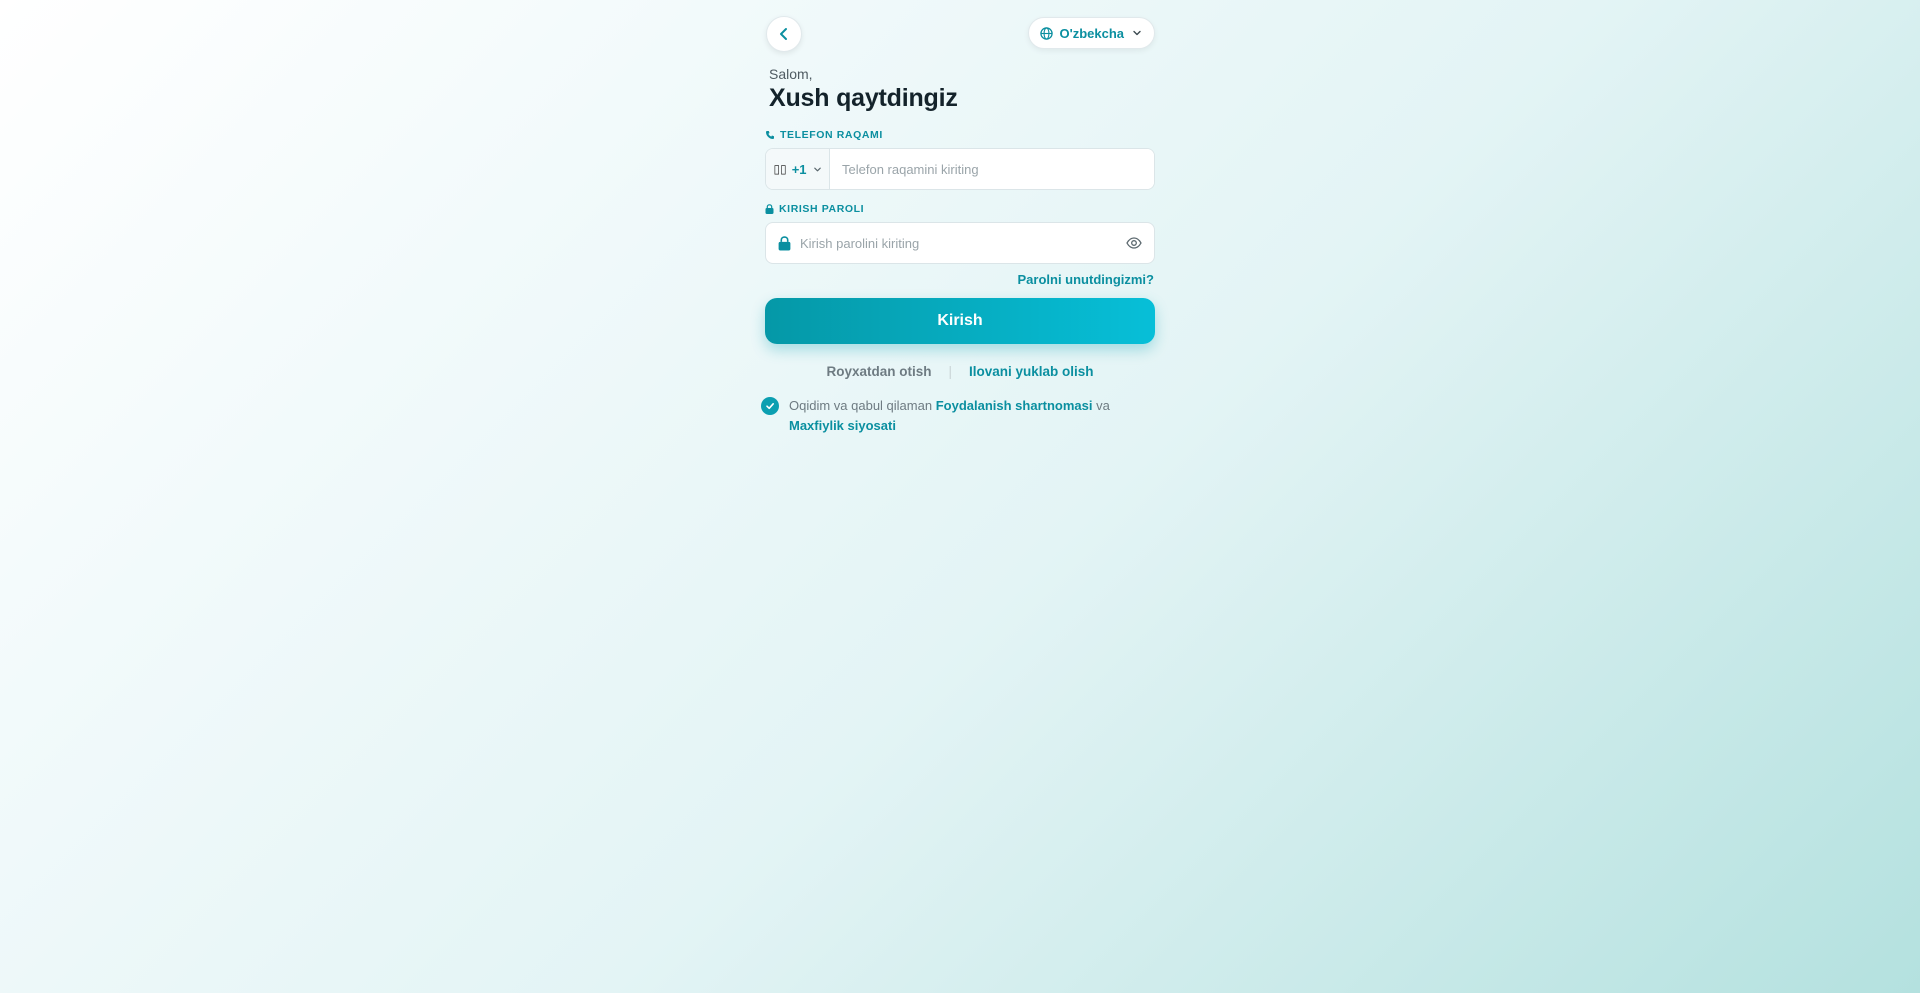 This screenshot has width=1920, height=993. What do you see at coordinates (878, 371) in the screenshot?
I see `register-link: Royxatdan otish` at bounding box center [878, 371].